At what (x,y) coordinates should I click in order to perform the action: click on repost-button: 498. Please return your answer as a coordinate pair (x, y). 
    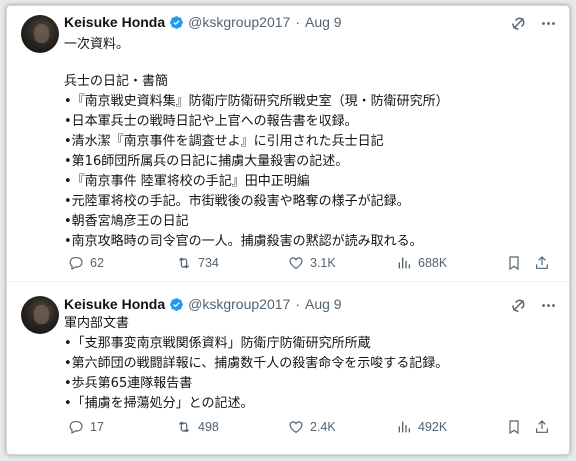
    Looking at the image, I should click on (197, 427).